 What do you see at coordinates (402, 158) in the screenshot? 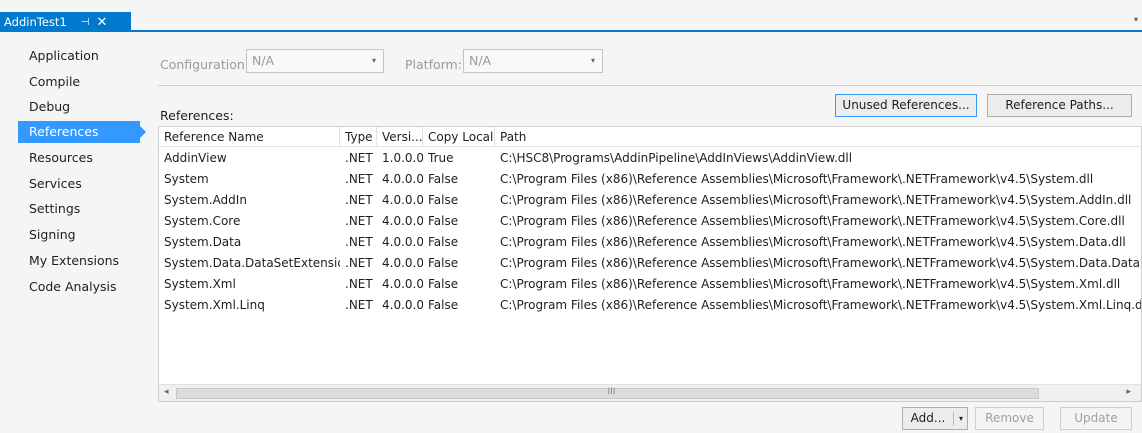
I see `table-cell: 1.0.0.0` at bounding box center [402, 158].